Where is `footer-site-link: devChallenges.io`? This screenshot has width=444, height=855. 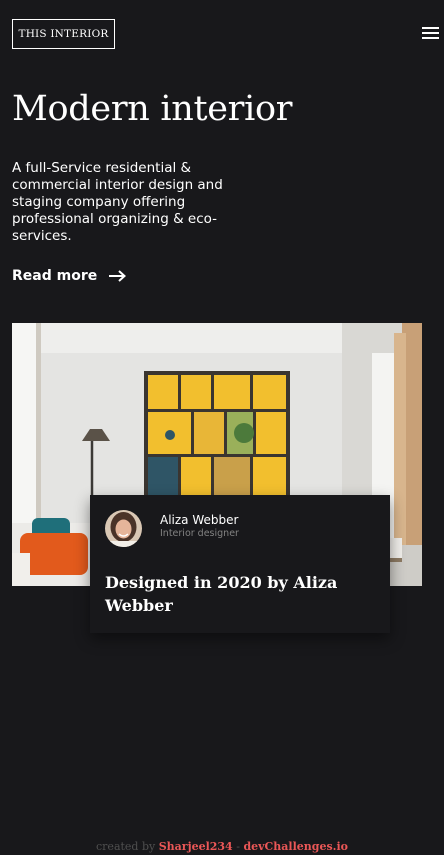
footer-site-link: devChallenges.io is located at coordinates (295, 846).